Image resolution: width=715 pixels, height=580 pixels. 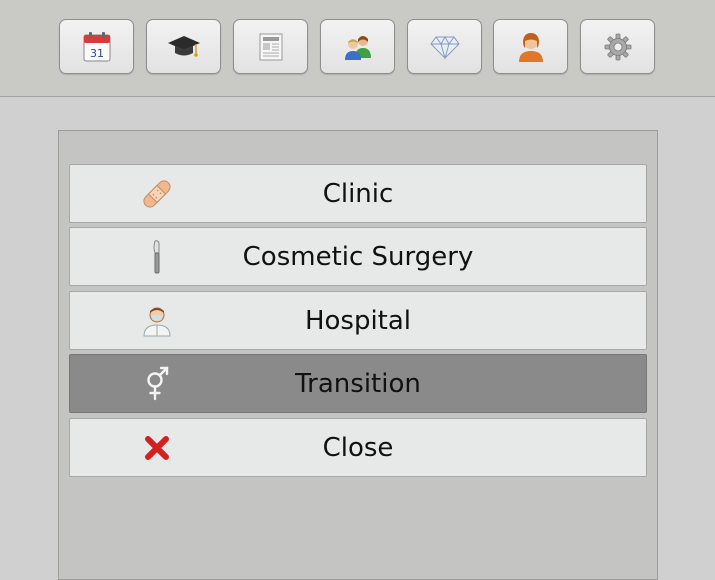 I want to click on menu-item-transition: Transition, so click(x=358, y=383).